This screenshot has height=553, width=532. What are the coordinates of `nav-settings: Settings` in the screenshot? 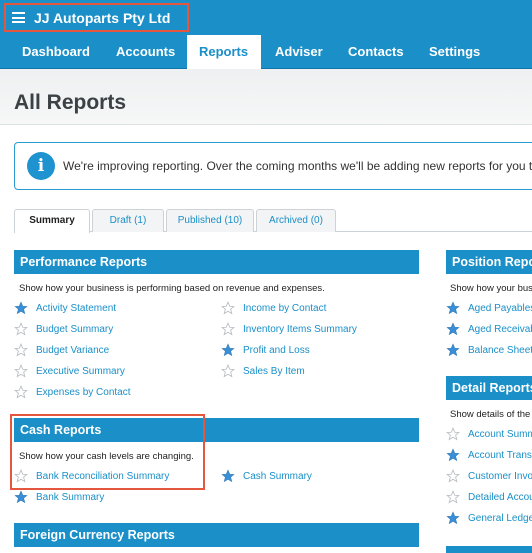 It's located at (454, 52).